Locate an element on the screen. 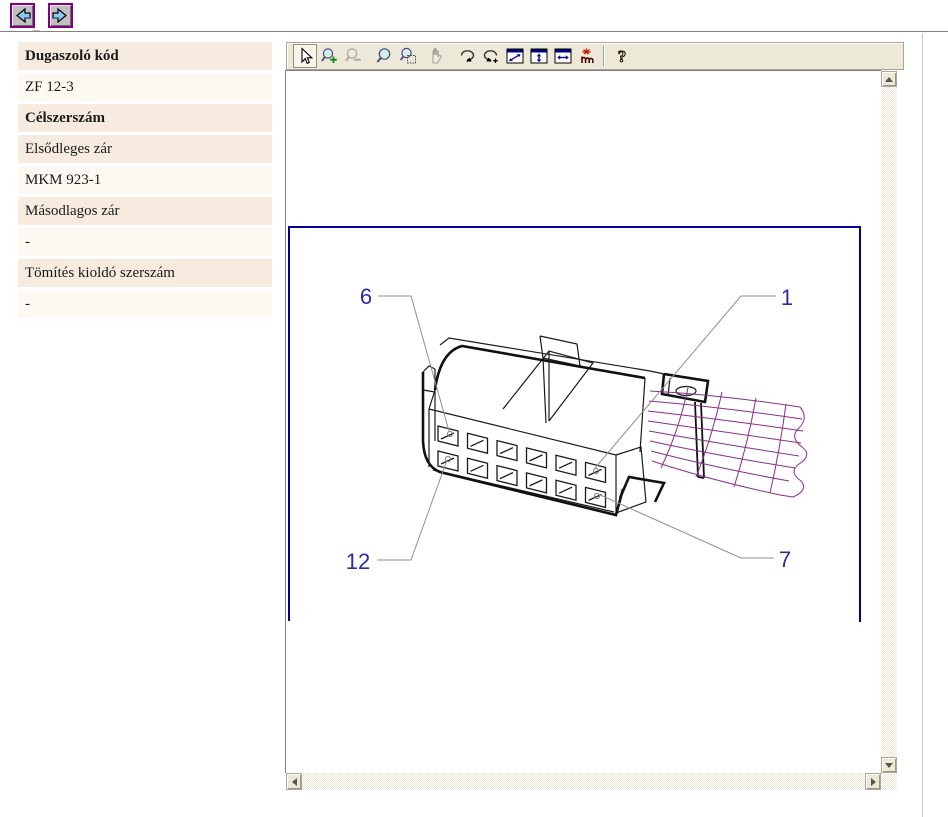  pan-hand-icon is located at coordinates (437, 55).